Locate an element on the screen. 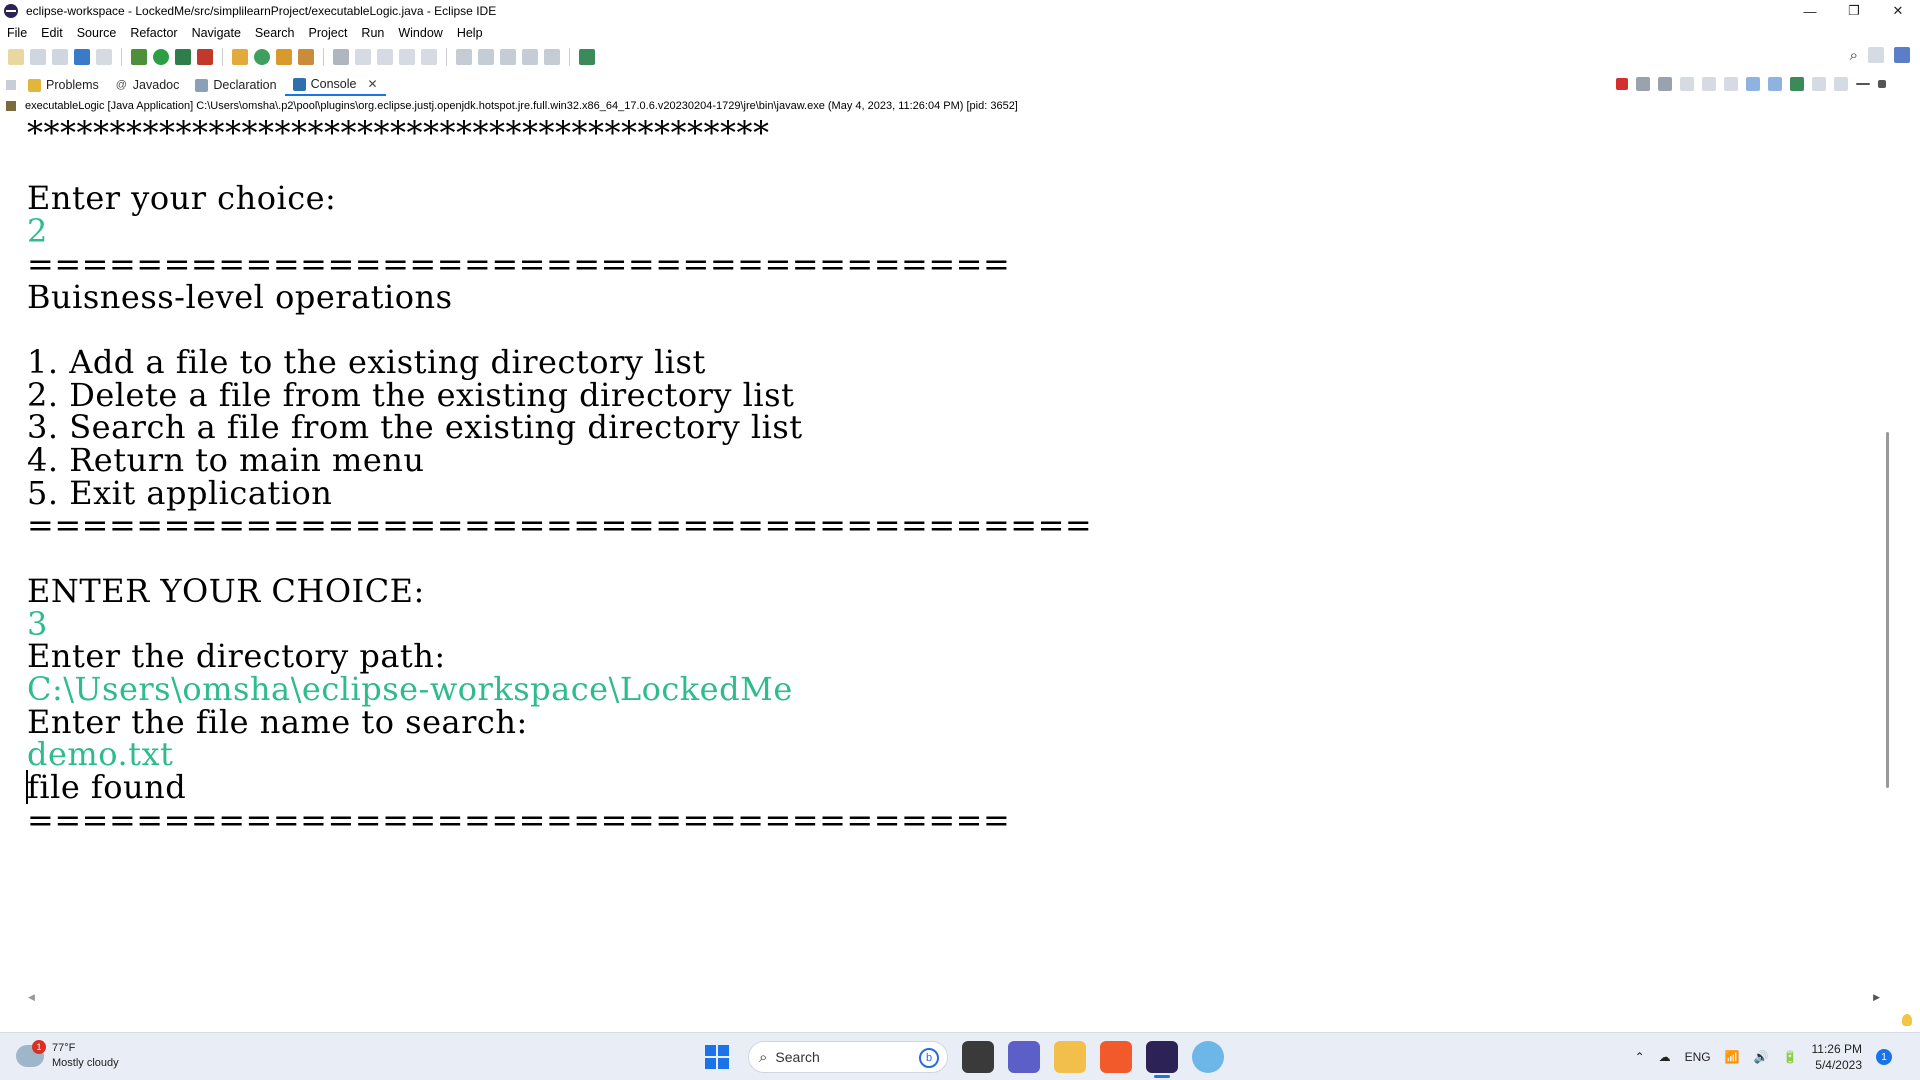 The image size is (1920, 1080). open-perspective-icon is located at coordinates (1876, 55).